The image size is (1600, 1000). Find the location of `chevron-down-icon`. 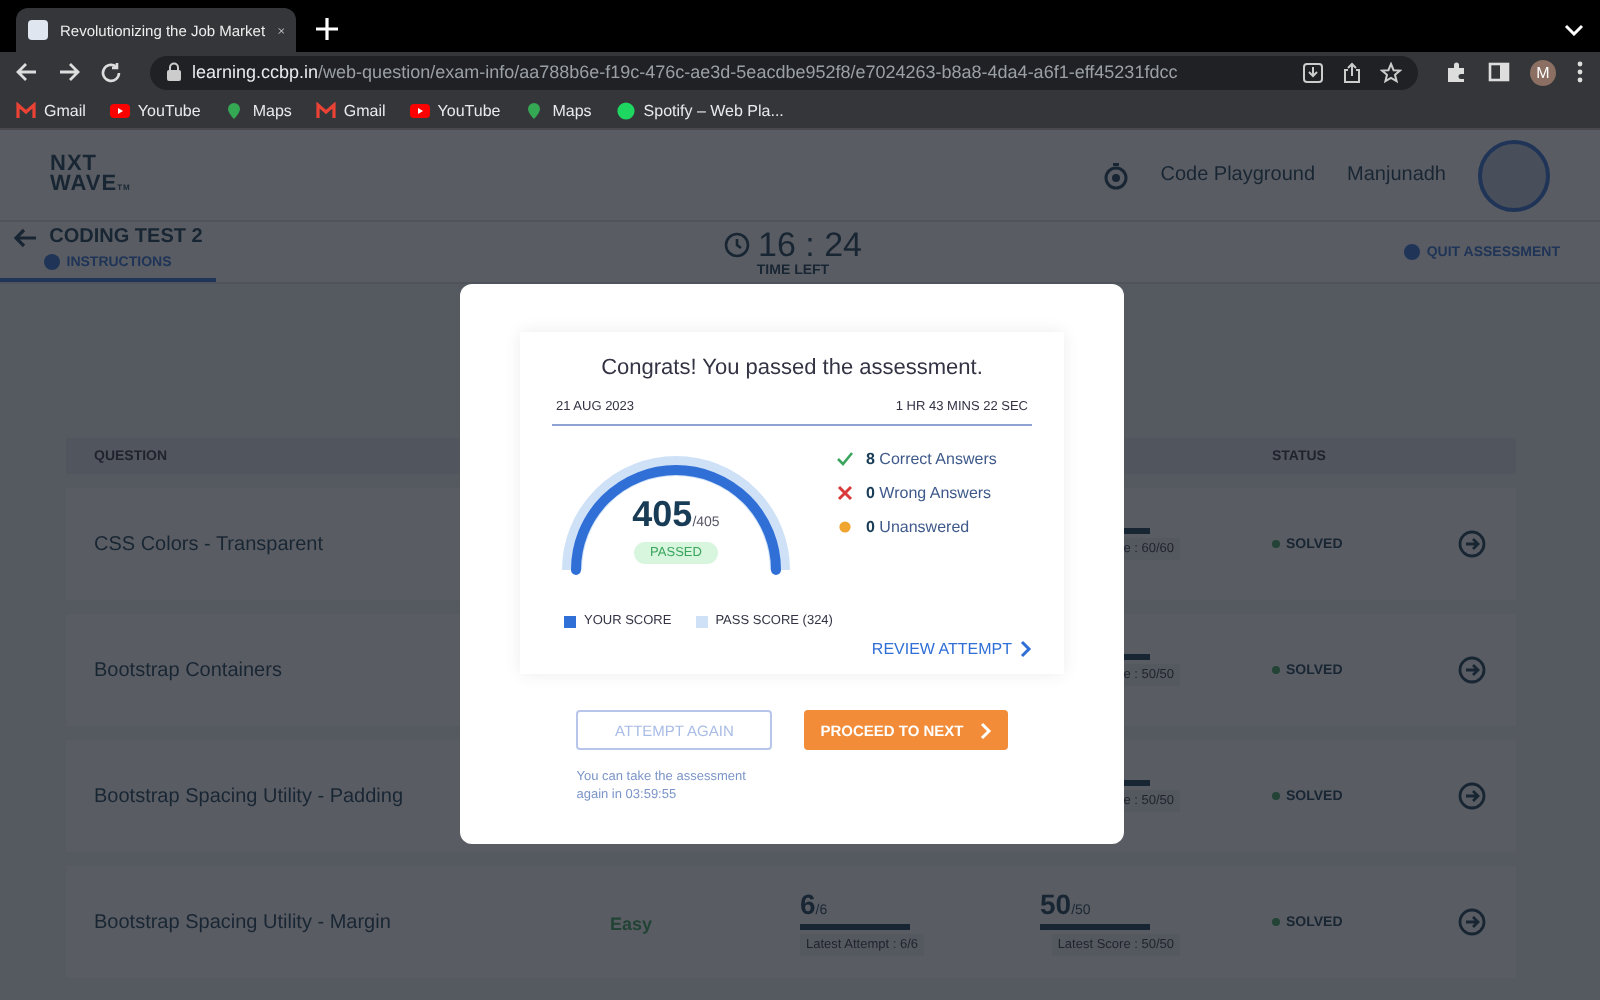

chevron-down-icon is located at coordinates (1574, 30).